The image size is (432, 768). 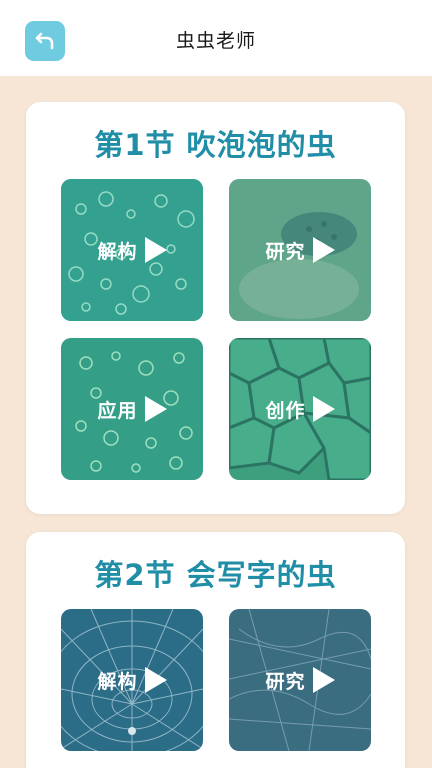 I want to click on tile-section1-yingyong: 应用, so click(x=132, y=409).